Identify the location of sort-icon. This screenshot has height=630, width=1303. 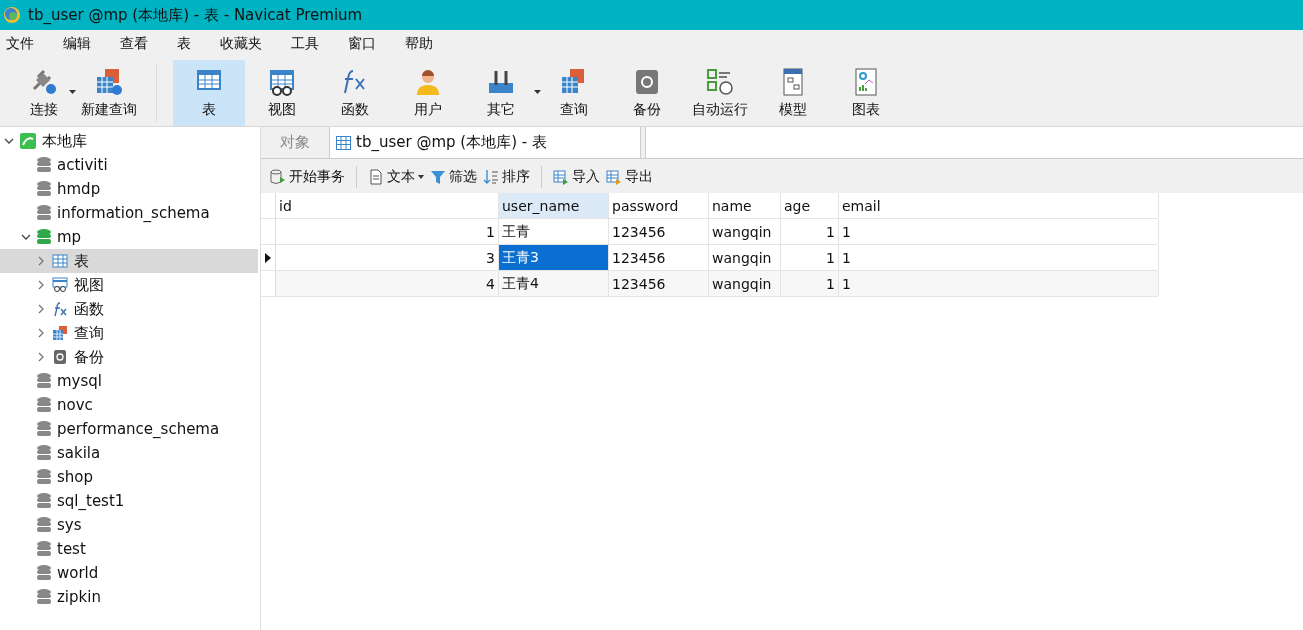
(491, 177).